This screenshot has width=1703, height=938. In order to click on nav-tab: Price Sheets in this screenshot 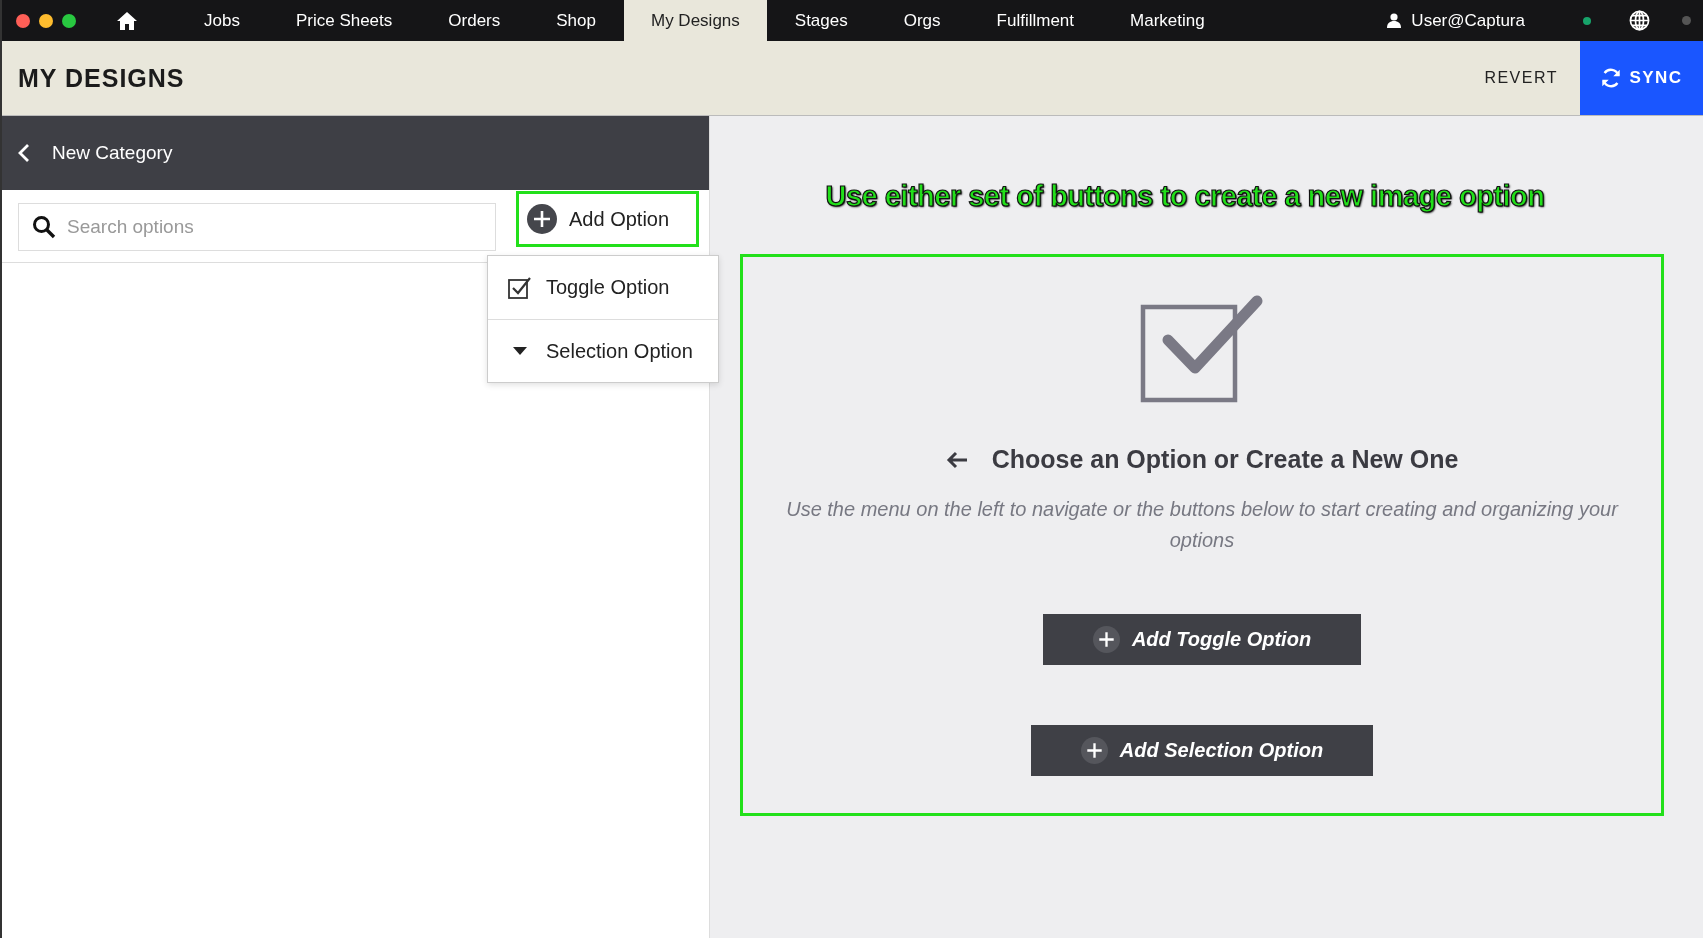, I will do `click(344, 20)`.